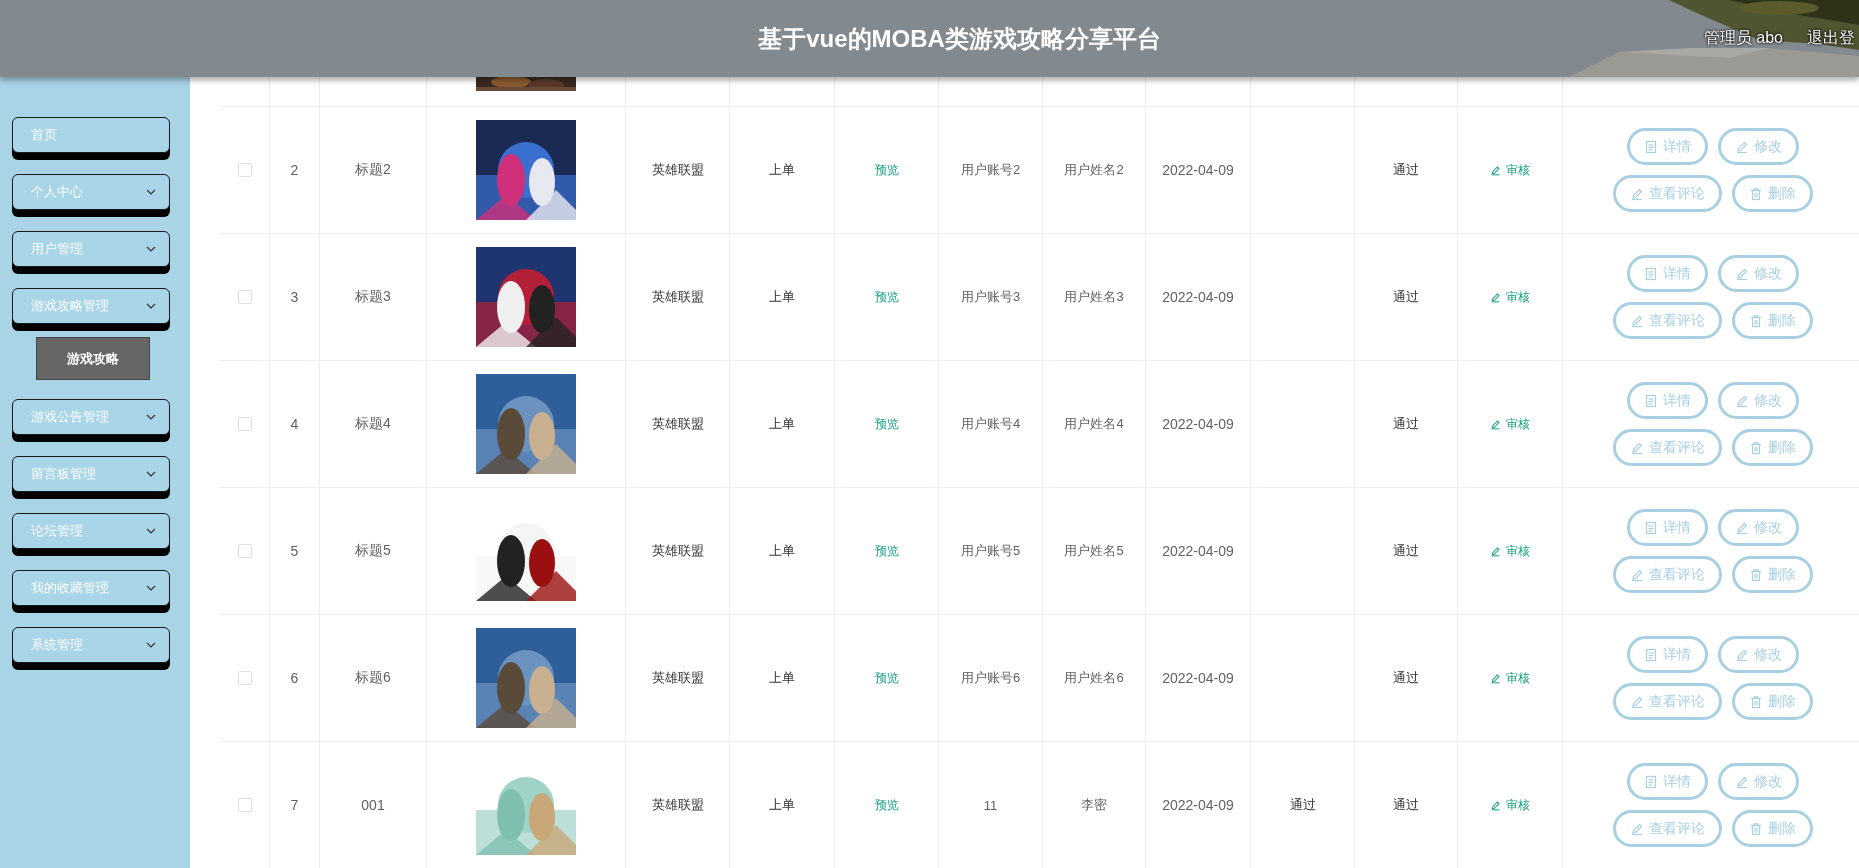 The image size is (1859, 868). Describe the element at coordinates (373, 678) in the screenshot. I see `table-cell: 标题6` at that location.